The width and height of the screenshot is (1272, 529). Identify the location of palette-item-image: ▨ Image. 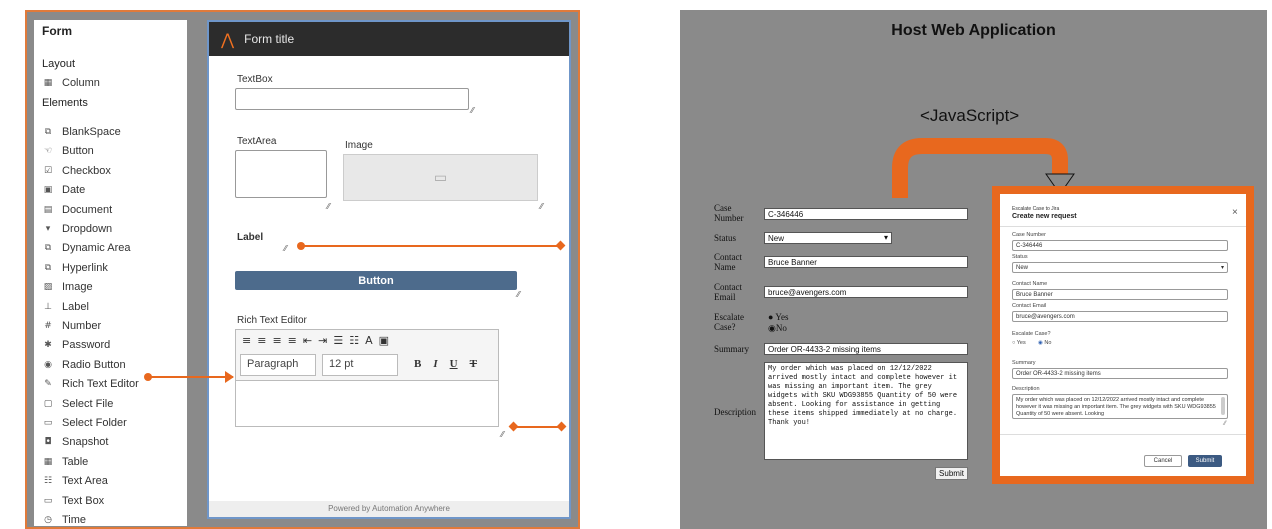
(67, 287).